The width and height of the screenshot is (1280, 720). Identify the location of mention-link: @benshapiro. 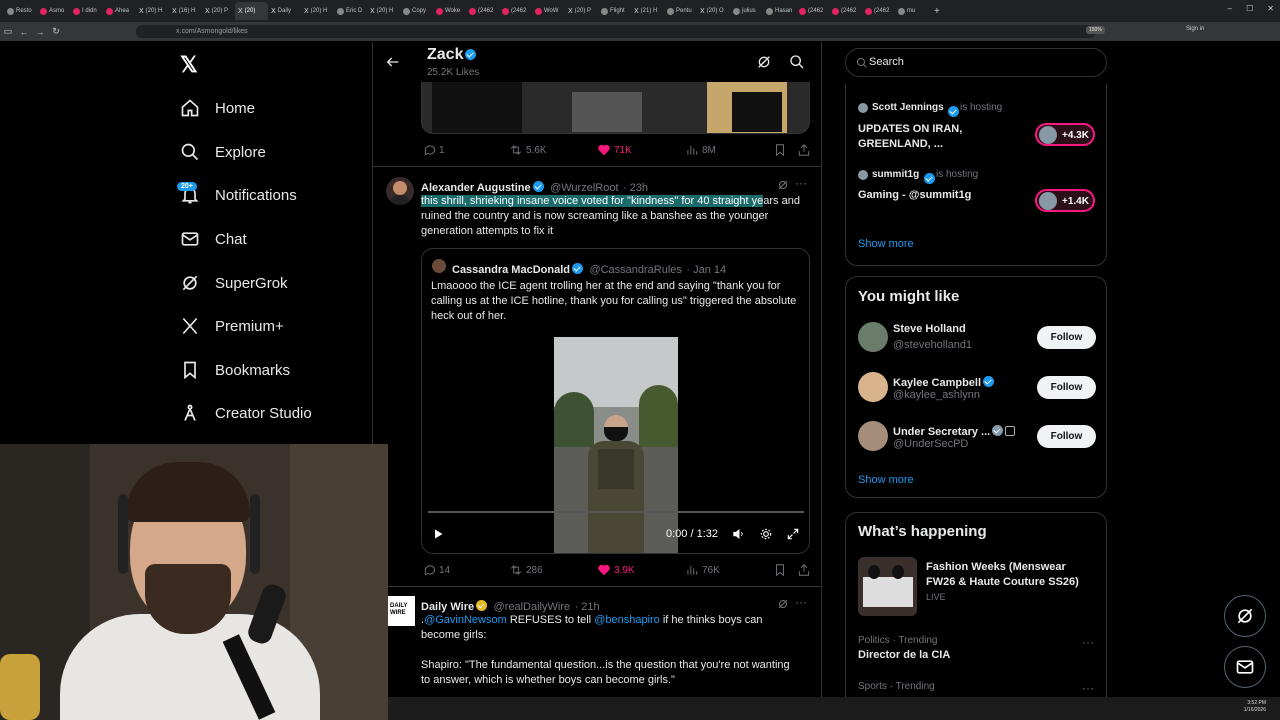
(627, 620).